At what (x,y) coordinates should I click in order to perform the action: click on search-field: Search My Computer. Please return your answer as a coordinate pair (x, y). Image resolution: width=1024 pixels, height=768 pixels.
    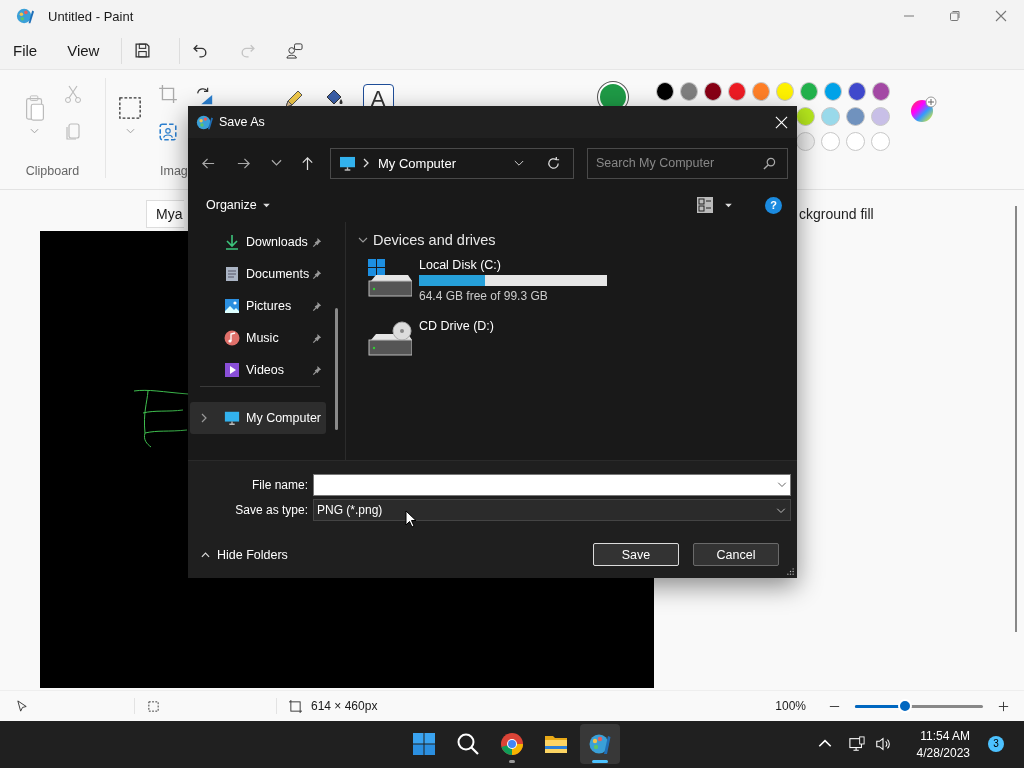
    Looking at the image, I should click on (687, 163).